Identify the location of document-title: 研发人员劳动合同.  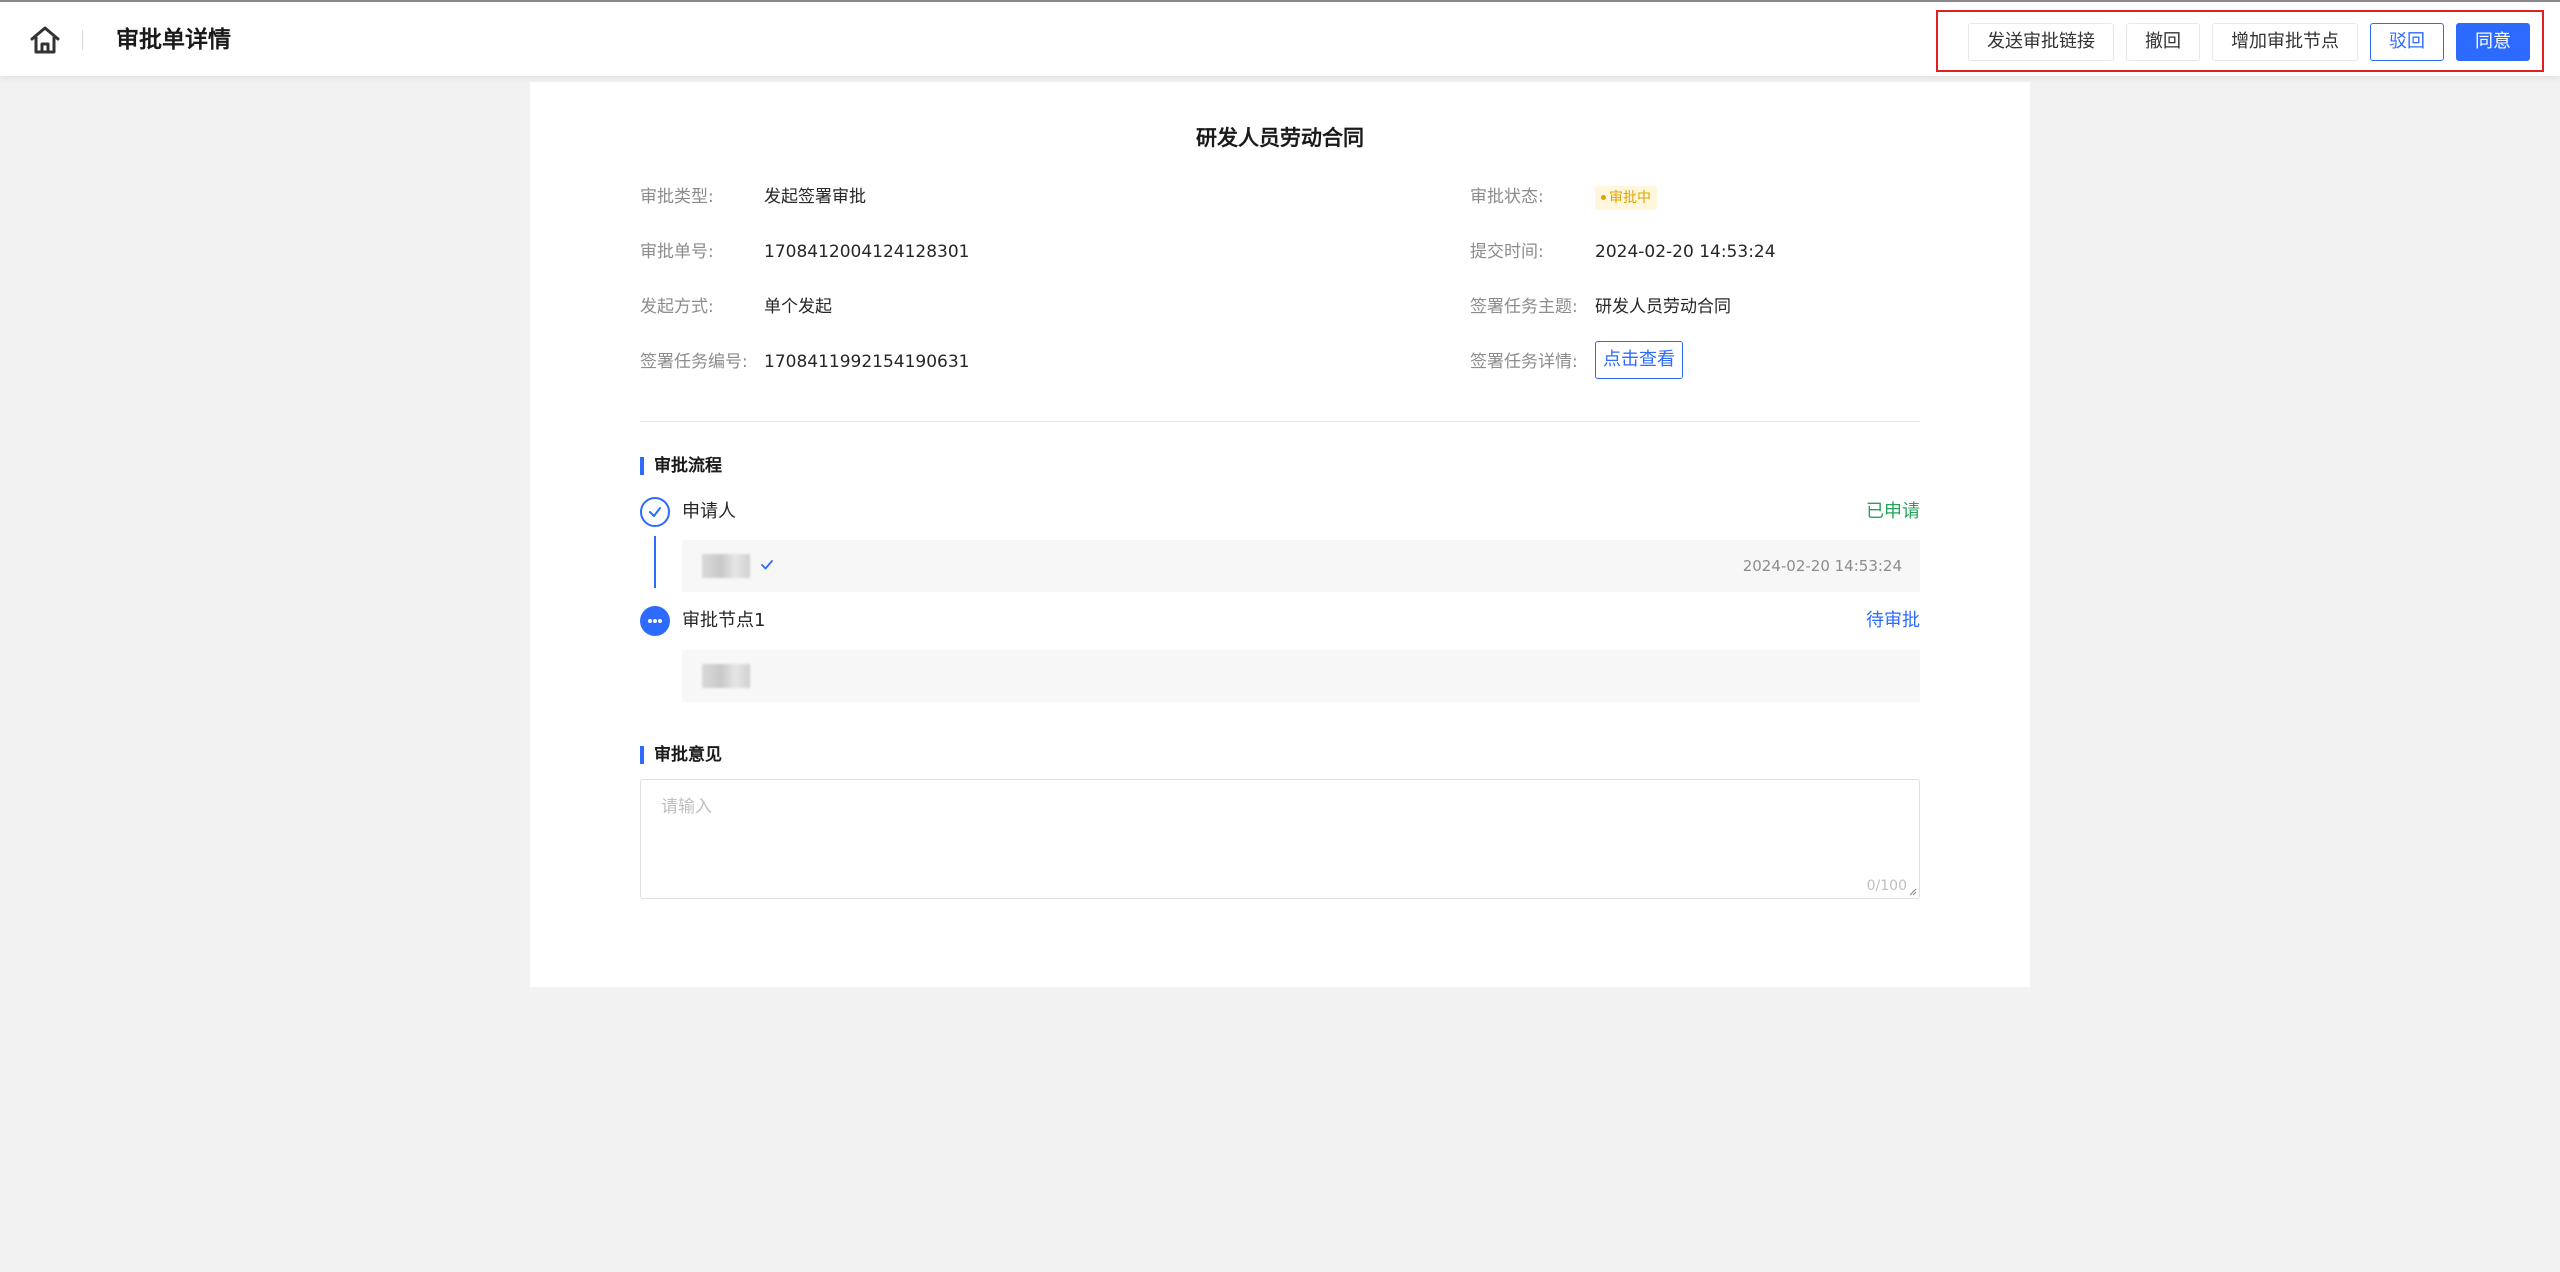
(1280, 138).